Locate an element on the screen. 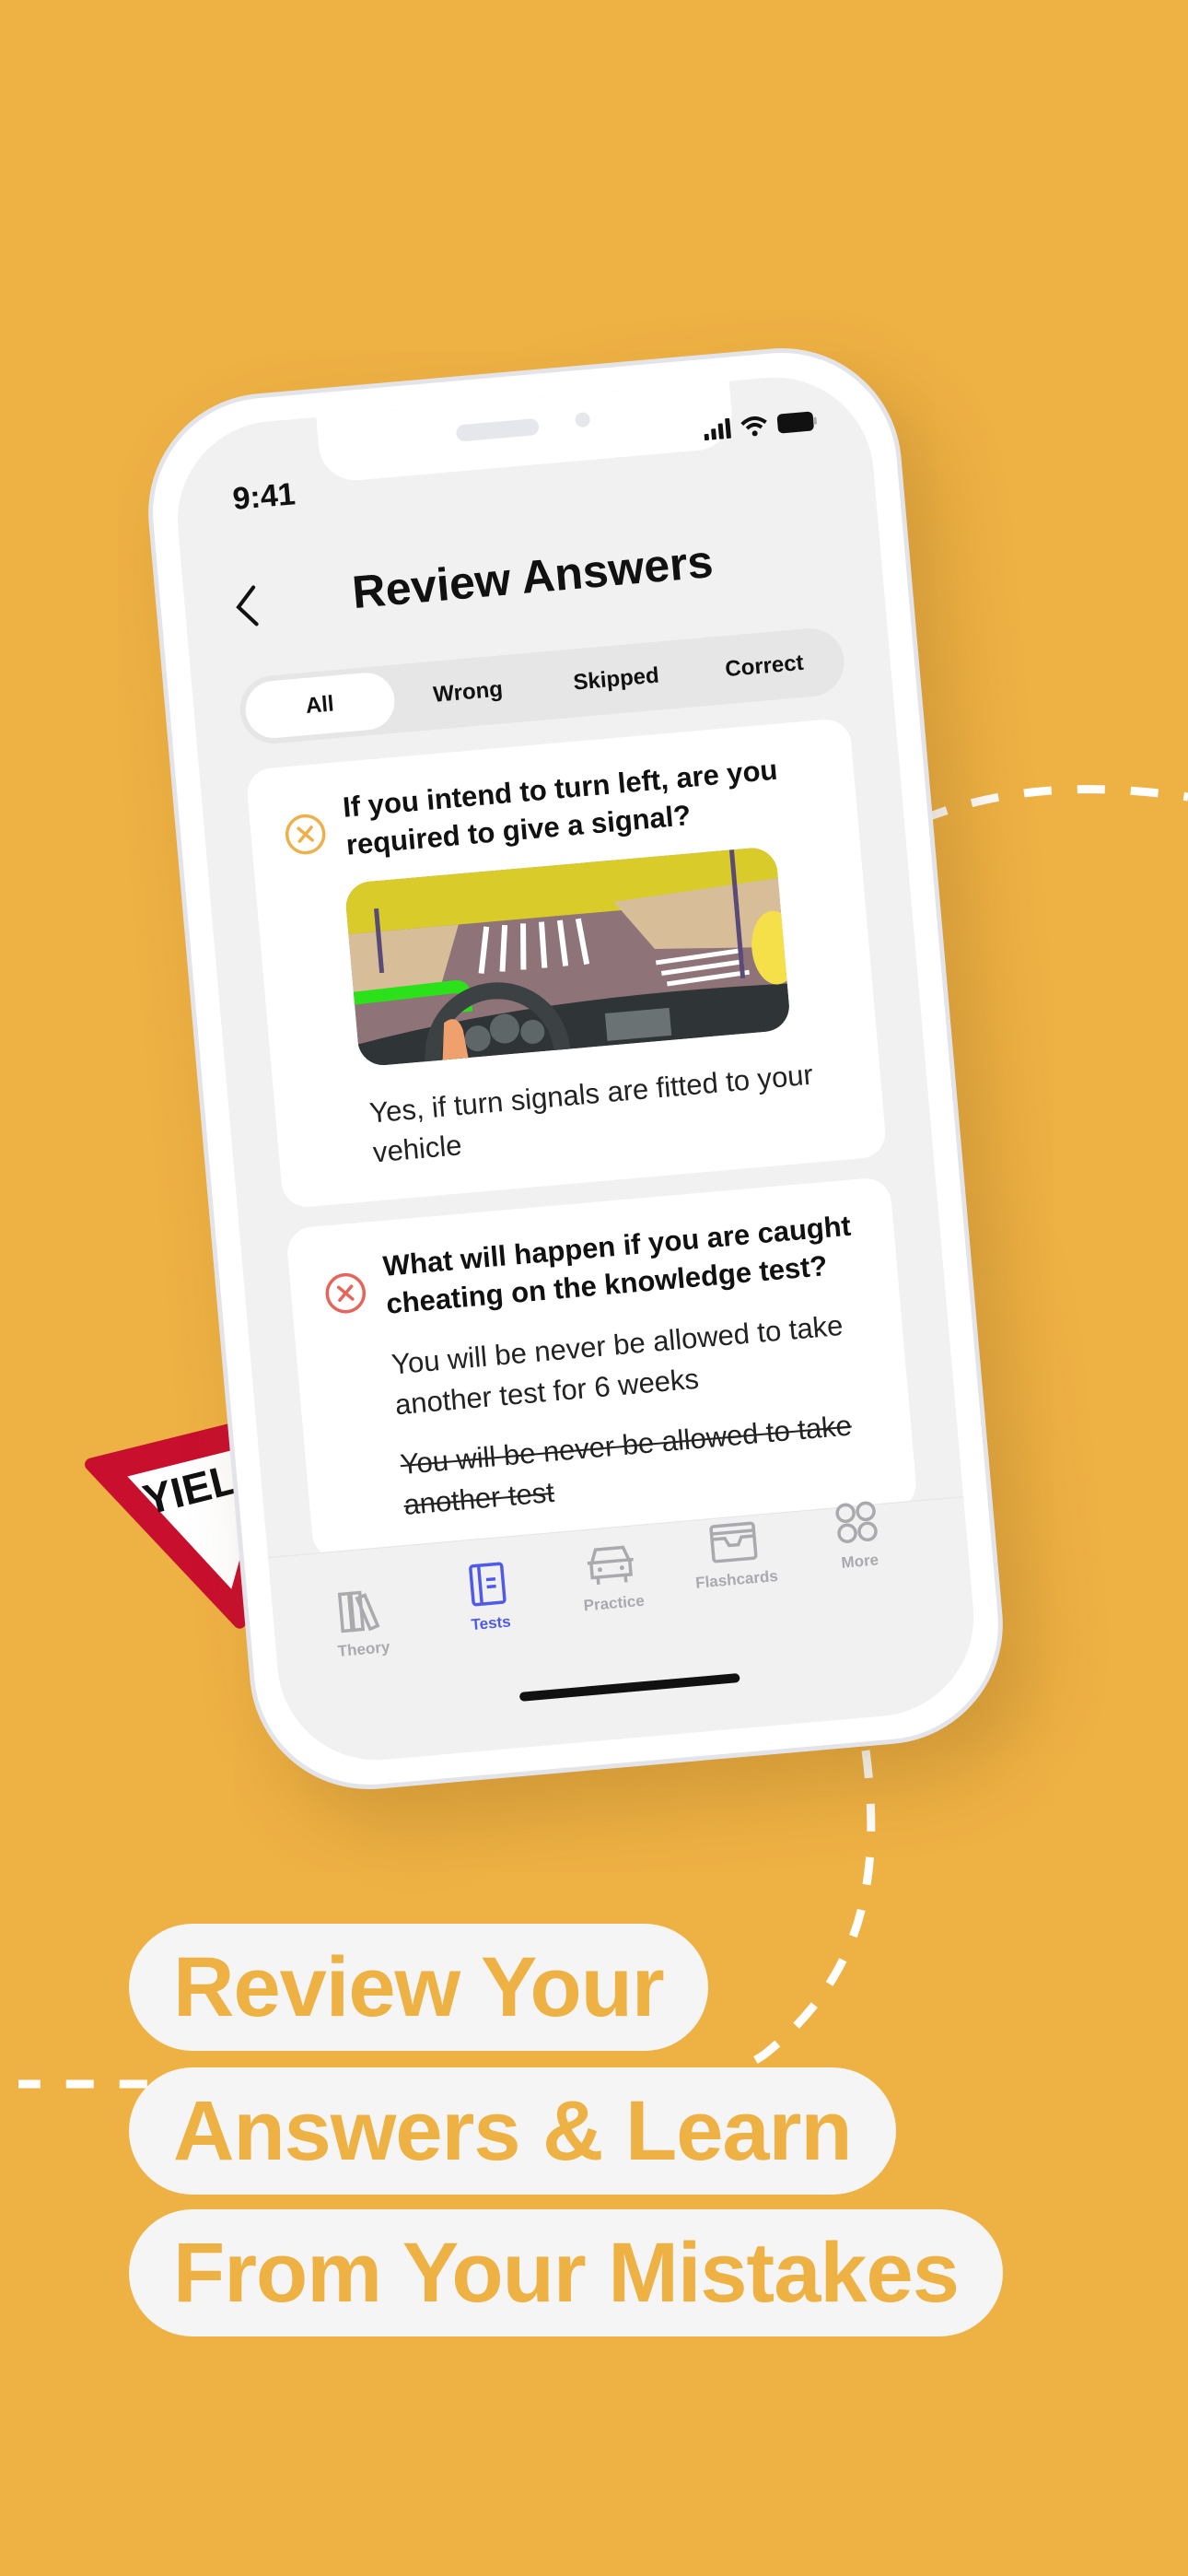 This screenshot has width=1188, height=2576. notebook-icon is located at coordinates (488, 1584).